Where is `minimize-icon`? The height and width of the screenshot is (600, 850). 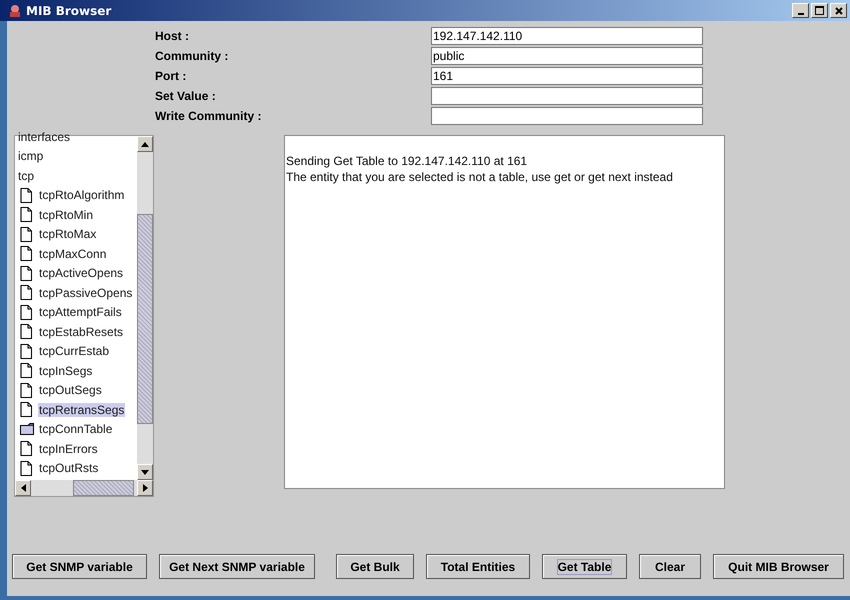
minimize-icon is located at coordinates (801, 13).